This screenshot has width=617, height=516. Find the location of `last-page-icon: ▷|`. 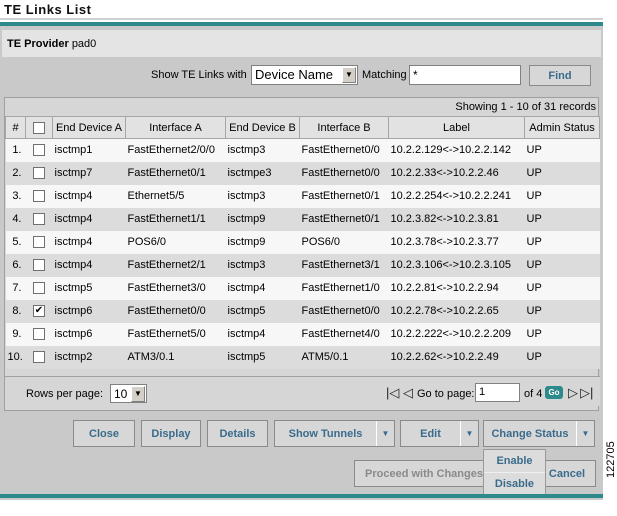

last-page-icon: ▷| is located at coordinates (586, 392).